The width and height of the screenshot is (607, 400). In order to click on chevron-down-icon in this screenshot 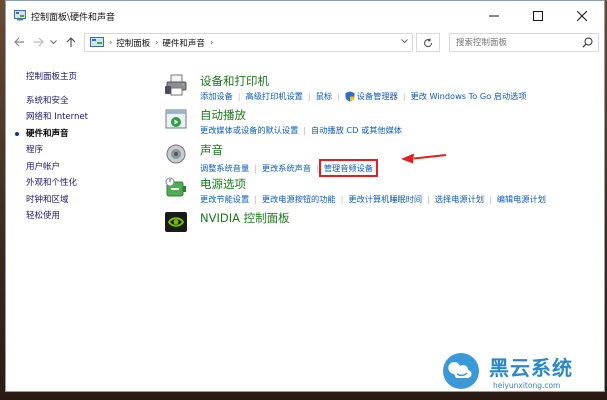, I will do `click(53, 41)`.